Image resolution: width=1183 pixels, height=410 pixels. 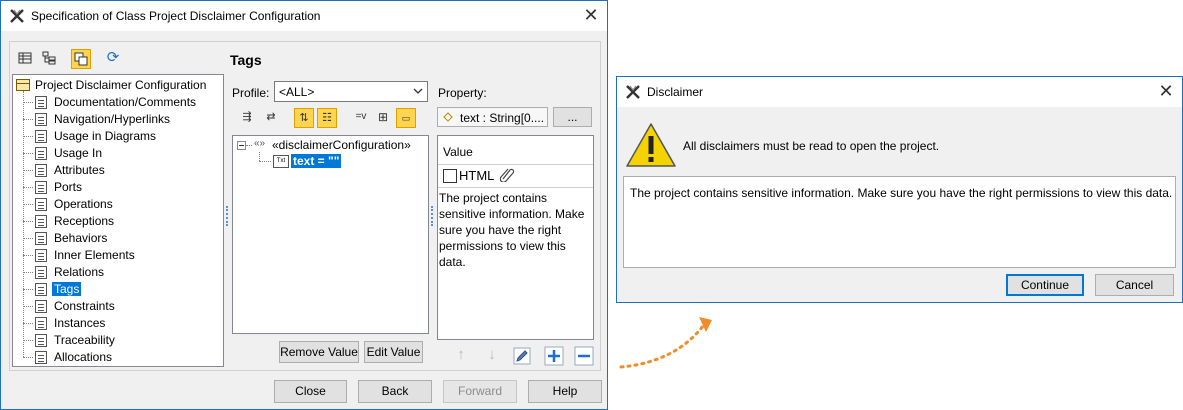 What do you see at coordinates (383, 118) in the screenshot?
I see `grid-view-icon: ⊞` at bounding box center [383, 118].